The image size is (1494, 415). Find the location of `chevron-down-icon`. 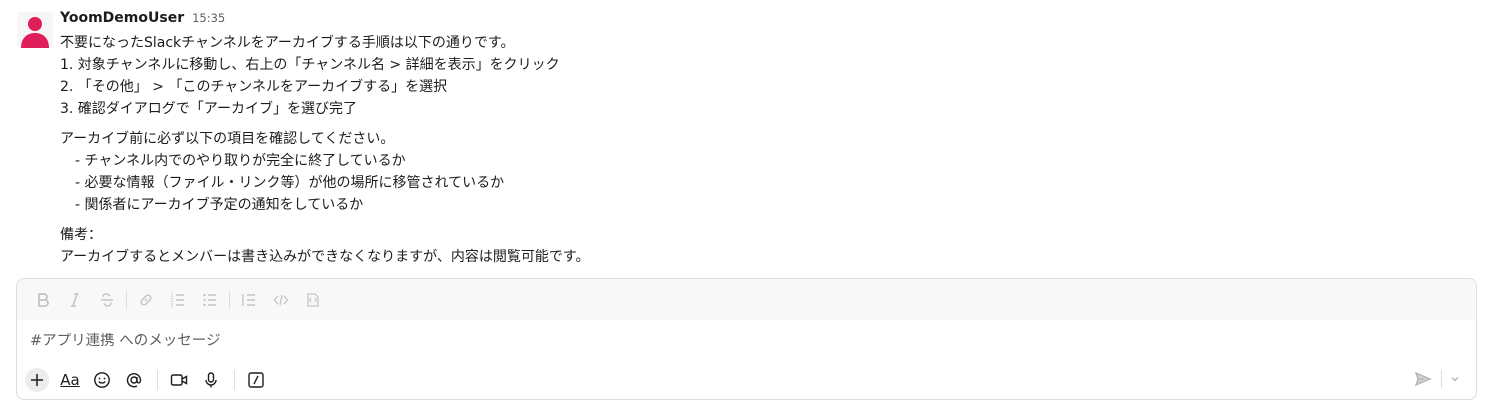

chevron-down-icon is located at coordinates (1455, 379).